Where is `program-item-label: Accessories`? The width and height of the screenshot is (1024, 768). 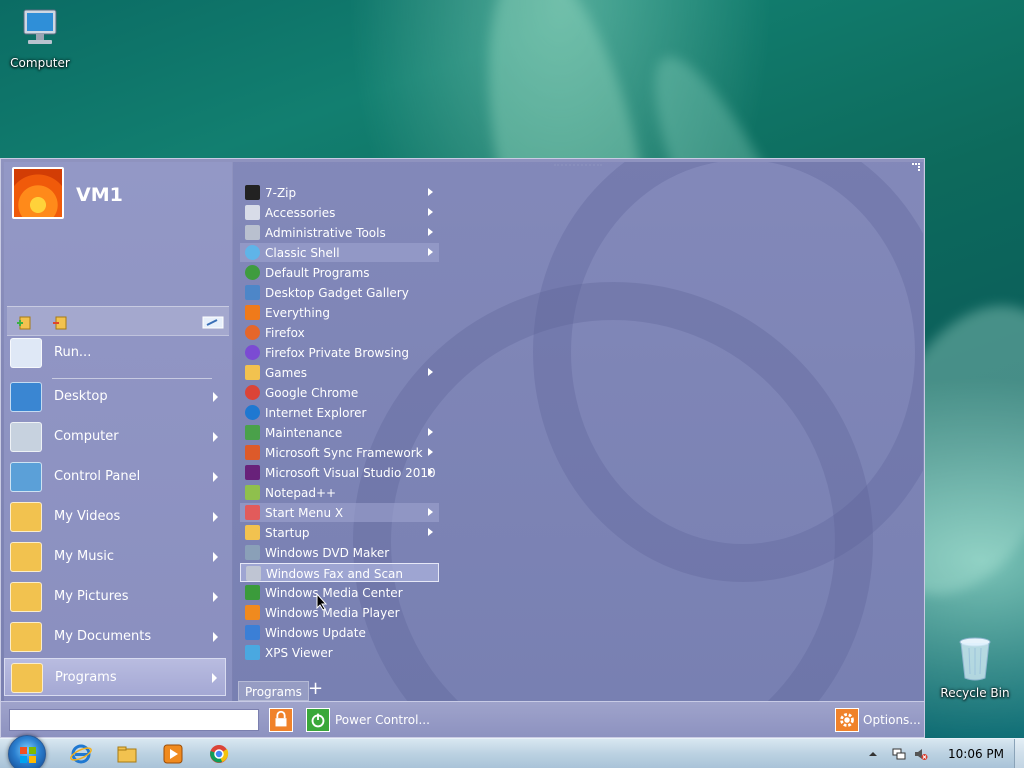
program-item-label: Accessories is located at coordinates (300, 213).